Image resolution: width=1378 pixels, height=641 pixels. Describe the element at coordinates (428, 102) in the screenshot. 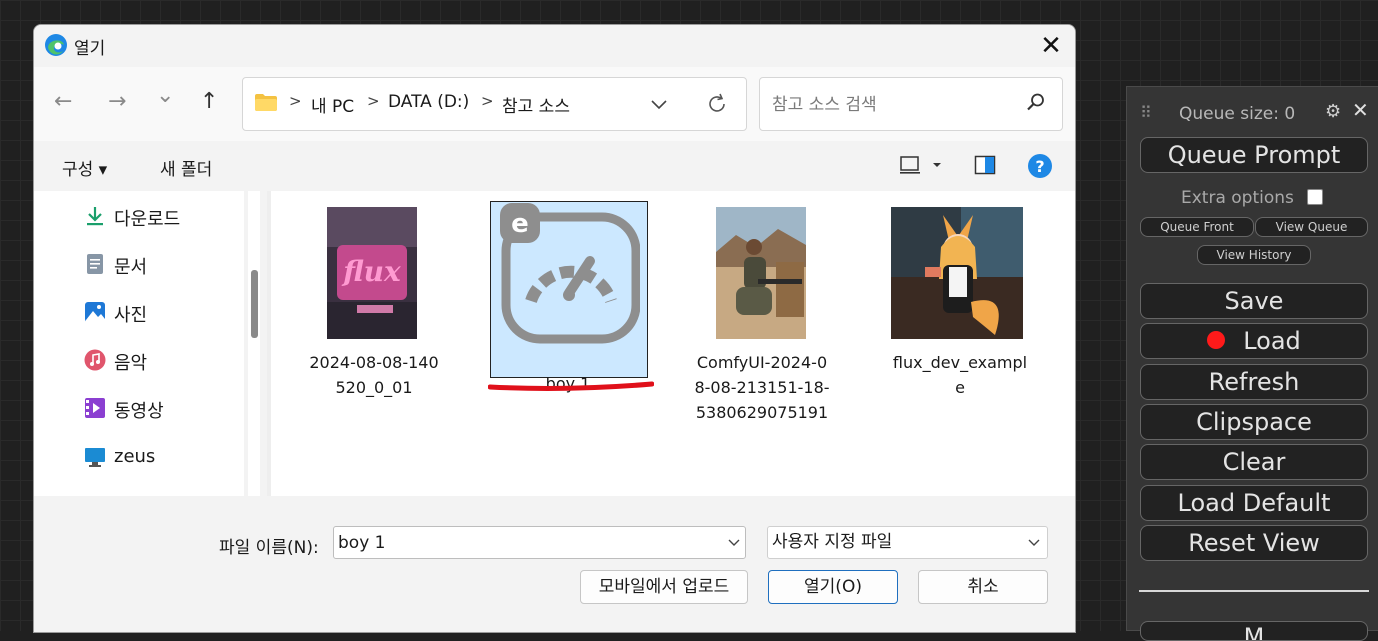

I see `breadcrumb-data-drive: DATA (D:)` at that location.